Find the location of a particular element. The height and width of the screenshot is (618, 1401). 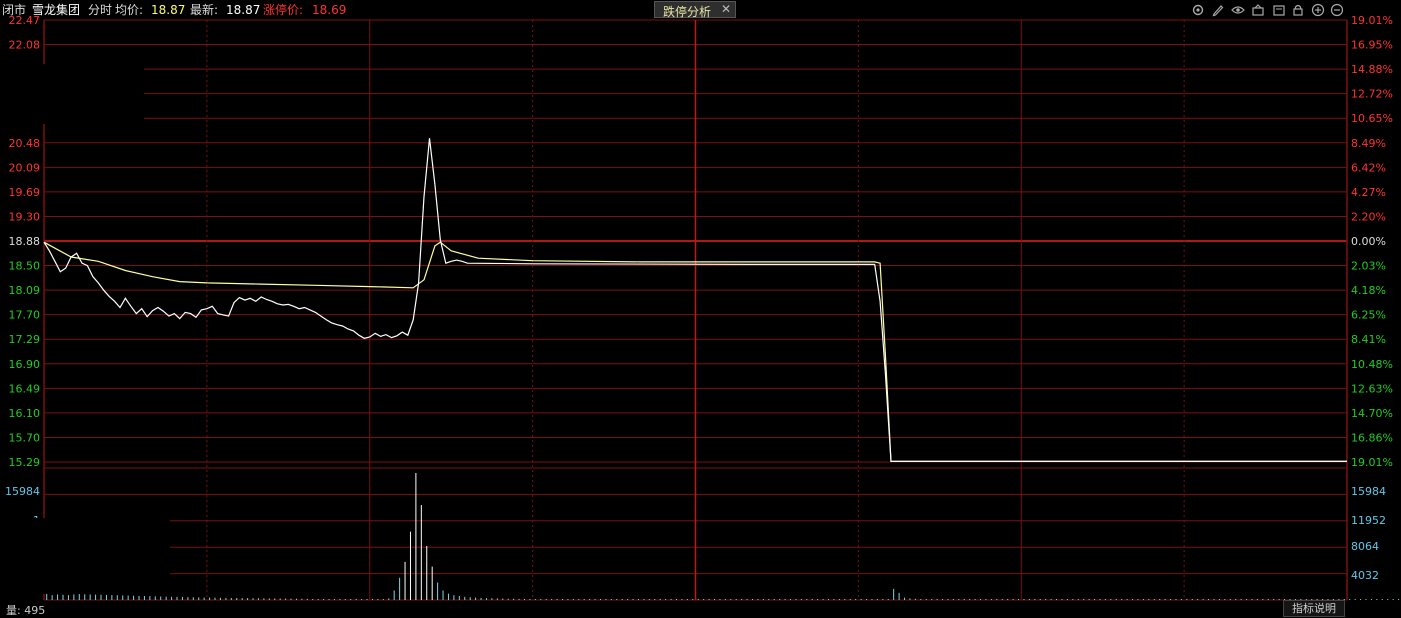

percent-tick-label: 12.63% is located at coordinates (1372, 388).